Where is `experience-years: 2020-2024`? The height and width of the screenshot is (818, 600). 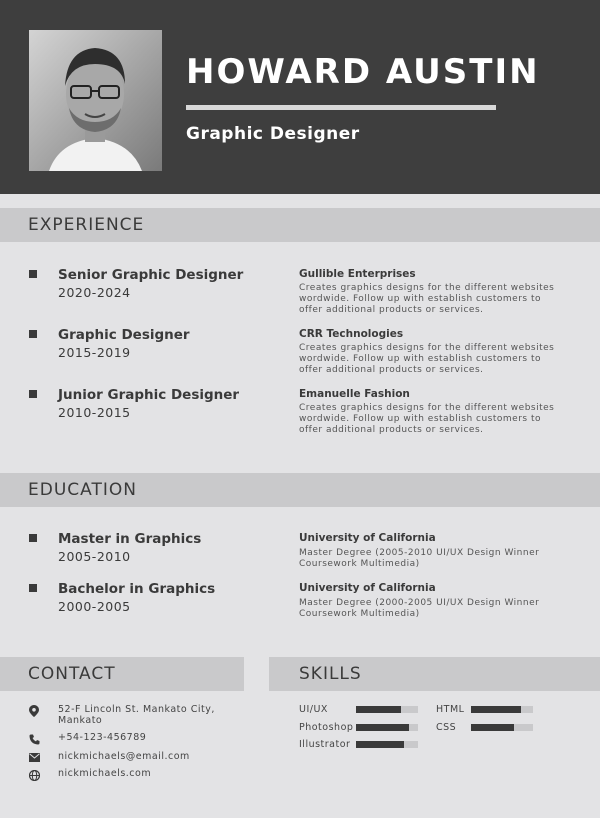 experience-years: 2020-2024 is located at coordinates (94, 292).